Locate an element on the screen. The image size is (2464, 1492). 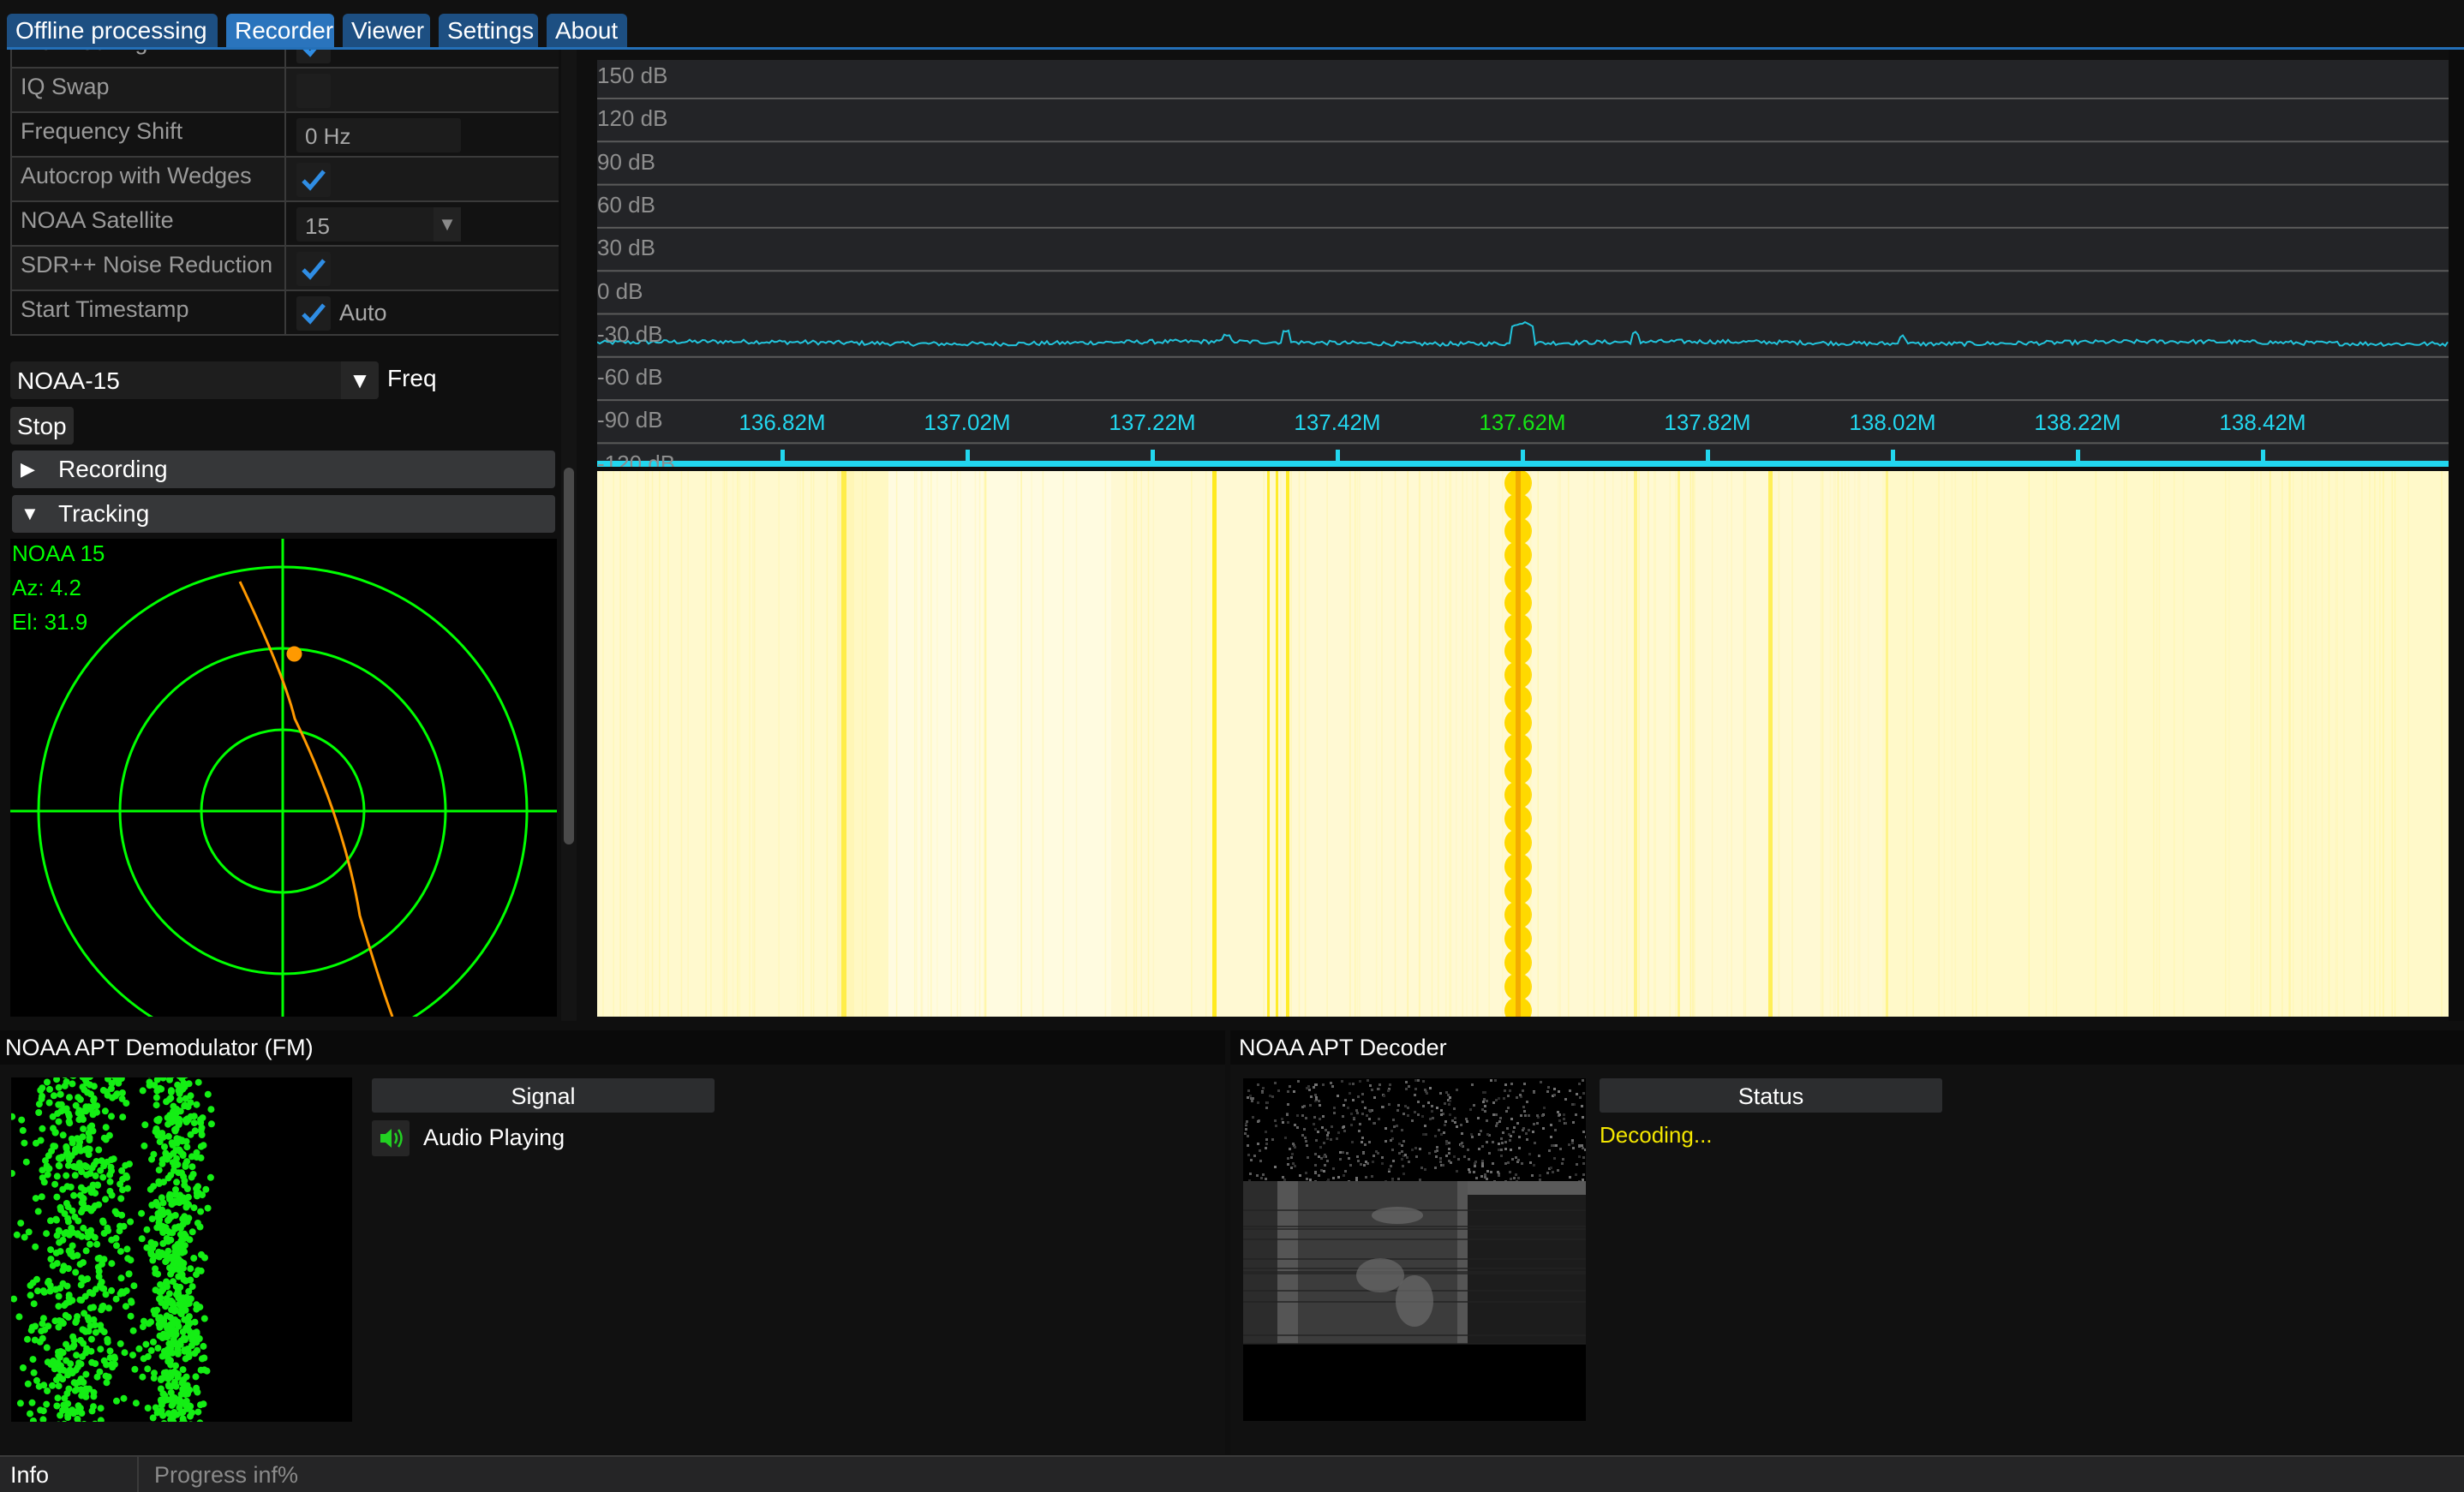
autocrop-checkbox is located at coordinates (313, 180).